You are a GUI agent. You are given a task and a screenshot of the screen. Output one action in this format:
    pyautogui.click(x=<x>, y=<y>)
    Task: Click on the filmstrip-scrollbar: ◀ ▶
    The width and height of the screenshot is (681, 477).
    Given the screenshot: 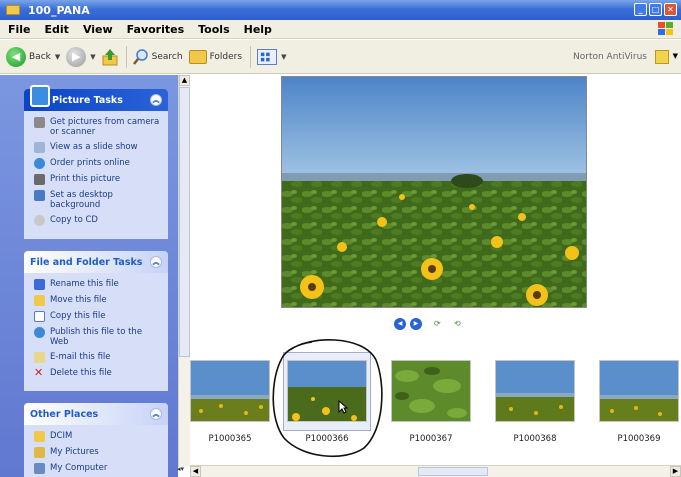 What is the action you would take?
    pyautogui.click(x=435, y=471)
    